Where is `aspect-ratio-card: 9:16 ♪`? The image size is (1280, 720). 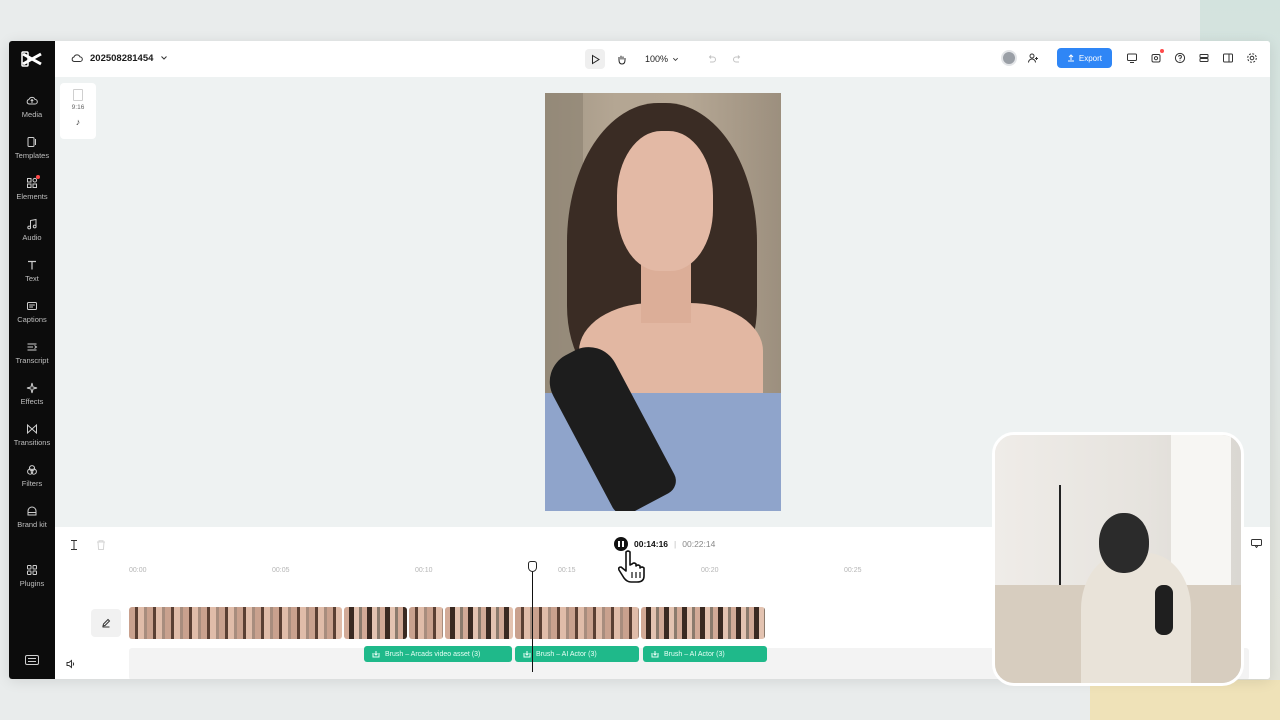 aspect-ratio-card: 9:16 ♪ is located at coordinates (78, 111).